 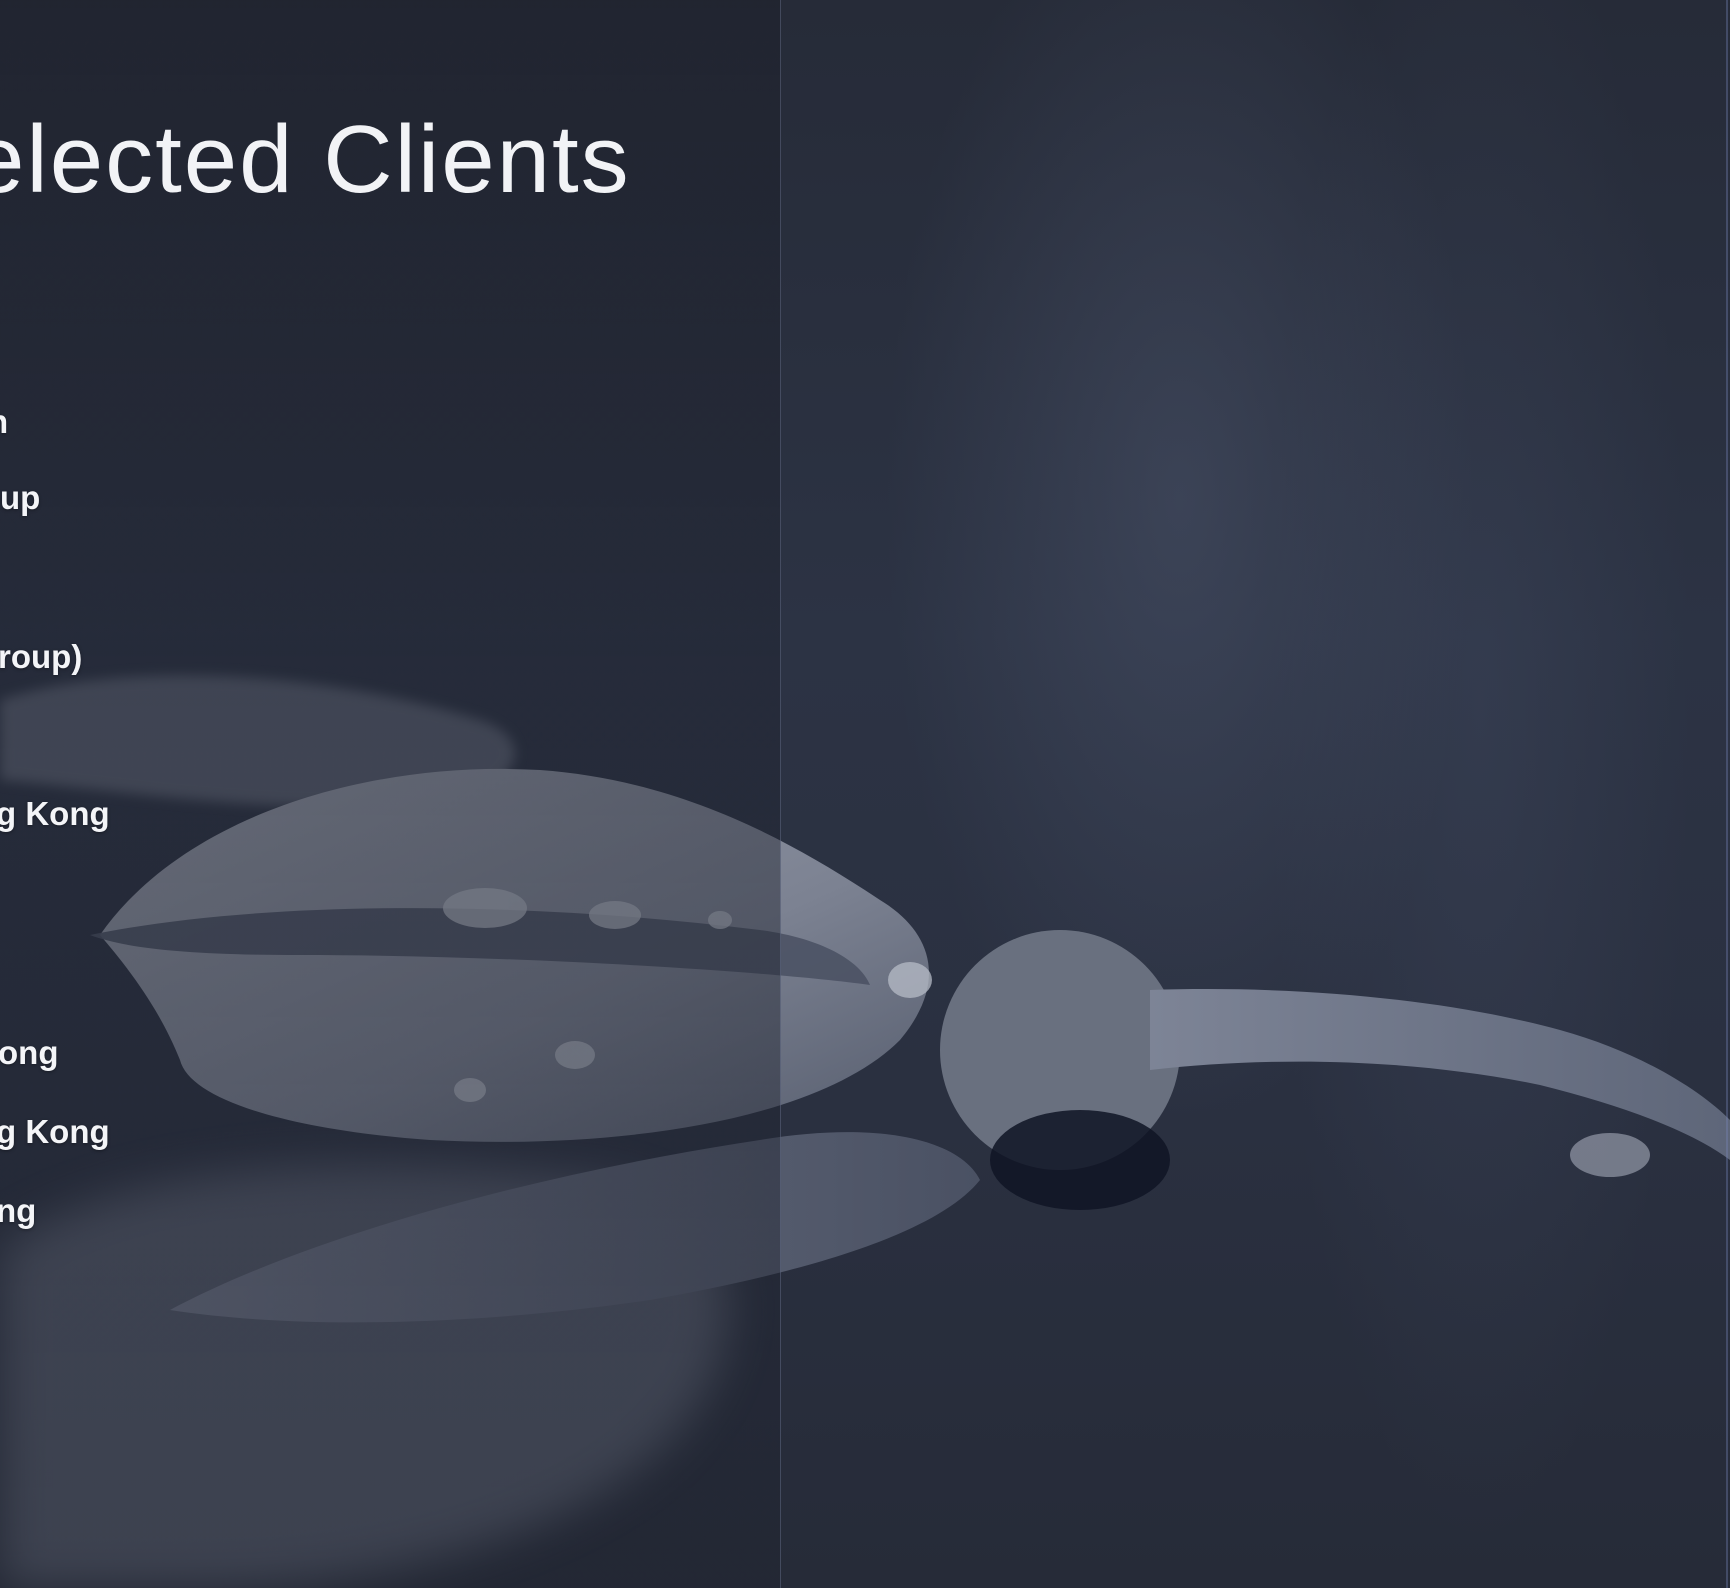 I want to click on client-item: ong, so click(x=29, y=1052).